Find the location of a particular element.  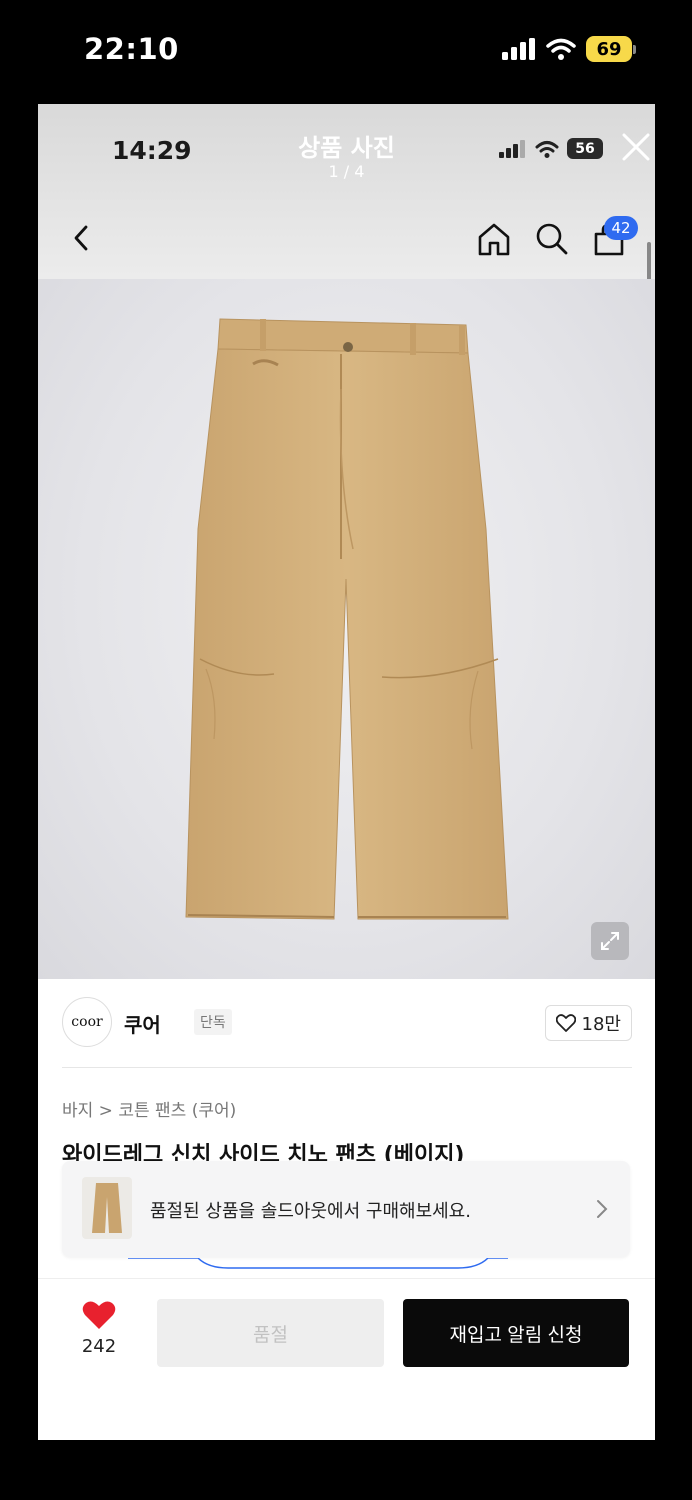

search-icon is located at coordinates (552, 239).